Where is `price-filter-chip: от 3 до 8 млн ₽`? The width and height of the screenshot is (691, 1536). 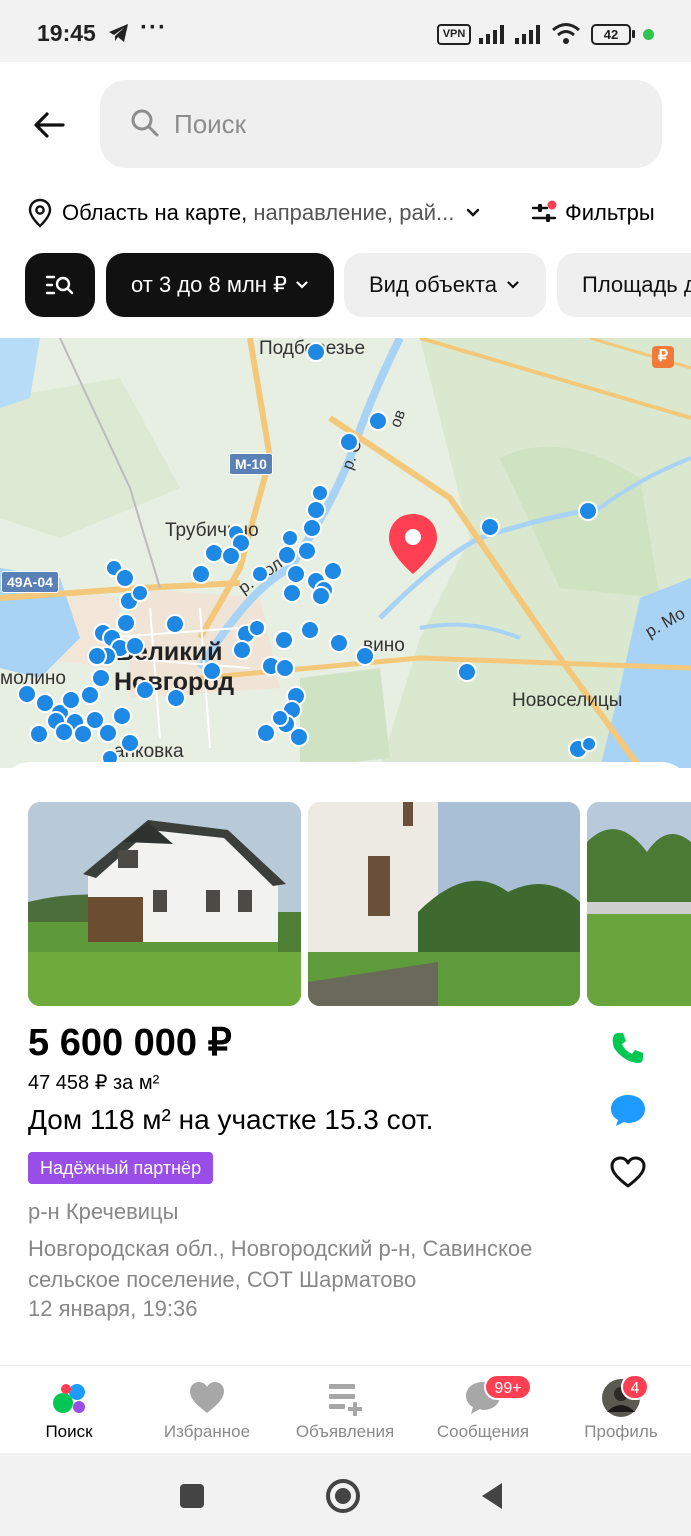
price-filter-chip: от 3 до 8 млн ₽ is located at coordinates (220, 285).